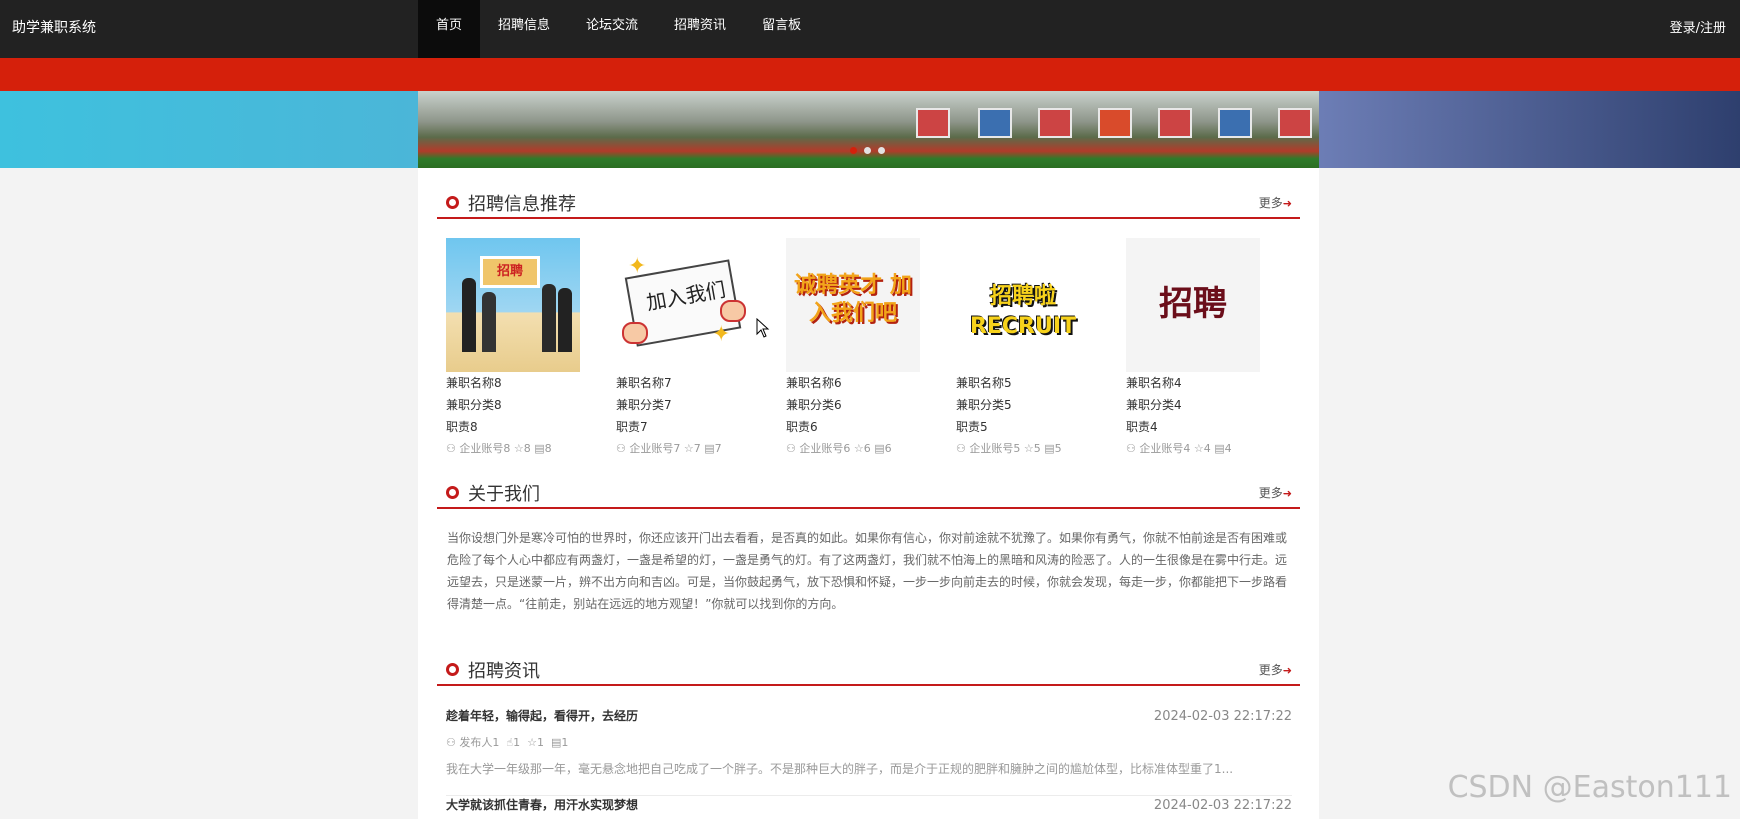 The height and width of the screenshot is (819, 1740). What do you see at coordinates (814, 405) in the screenshot?
I see `job-category: 兼职分类6` at bounding box center [814, 405].